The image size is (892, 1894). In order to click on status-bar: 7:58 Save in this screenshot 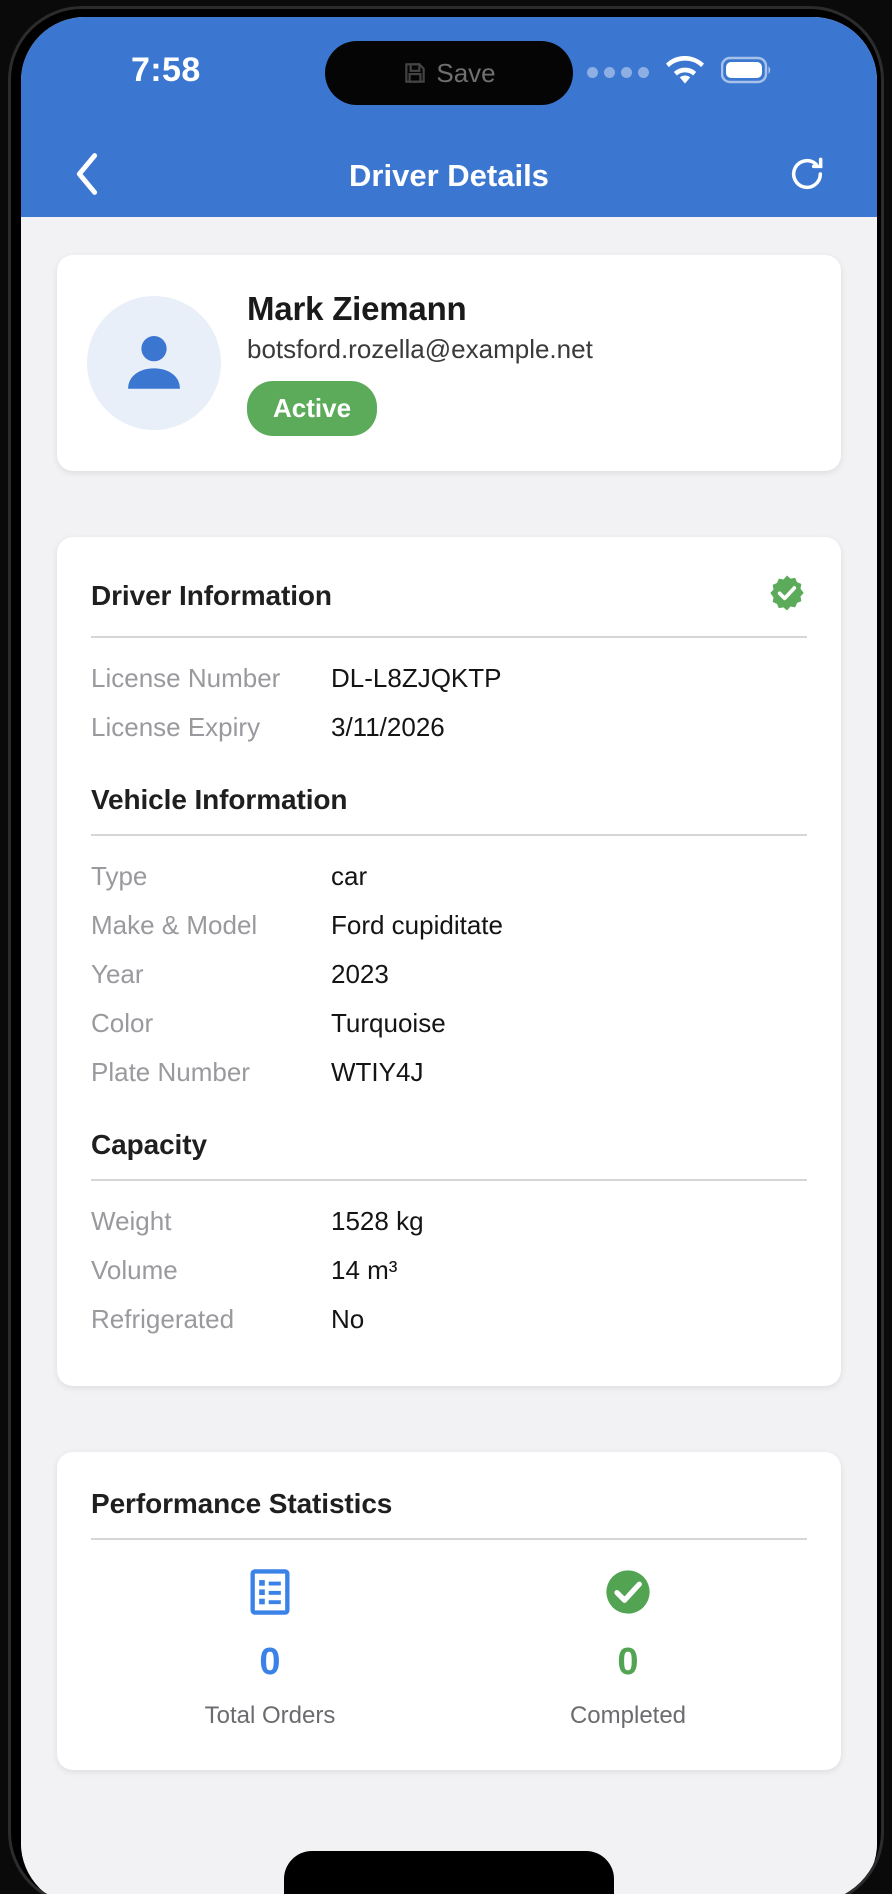, I will do `click(449, 76)`.